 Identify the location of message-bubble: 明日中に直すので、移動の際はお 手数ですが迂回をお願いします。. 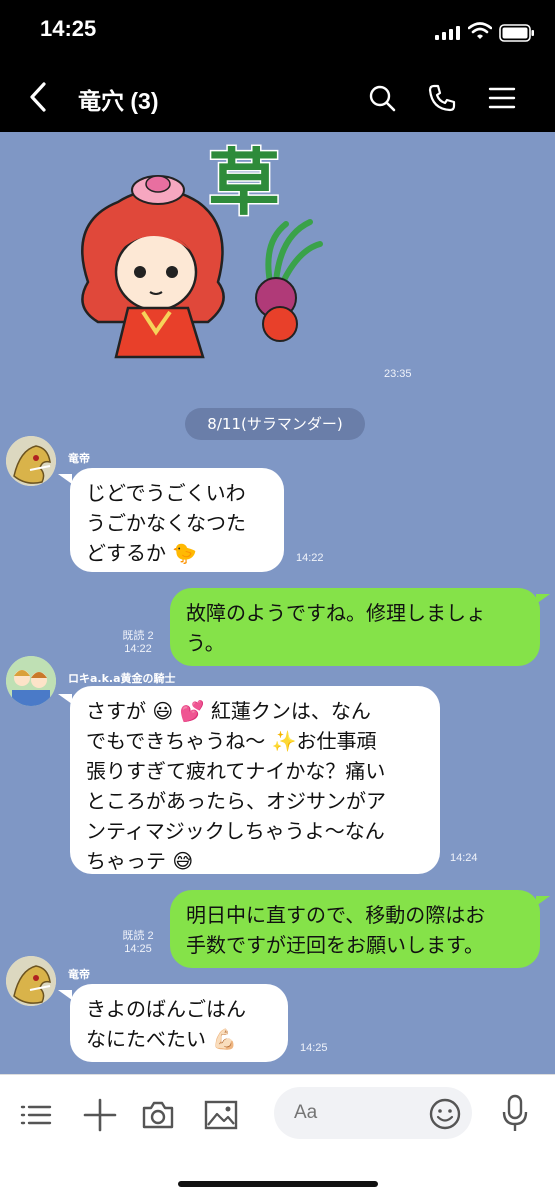
(355, 929).